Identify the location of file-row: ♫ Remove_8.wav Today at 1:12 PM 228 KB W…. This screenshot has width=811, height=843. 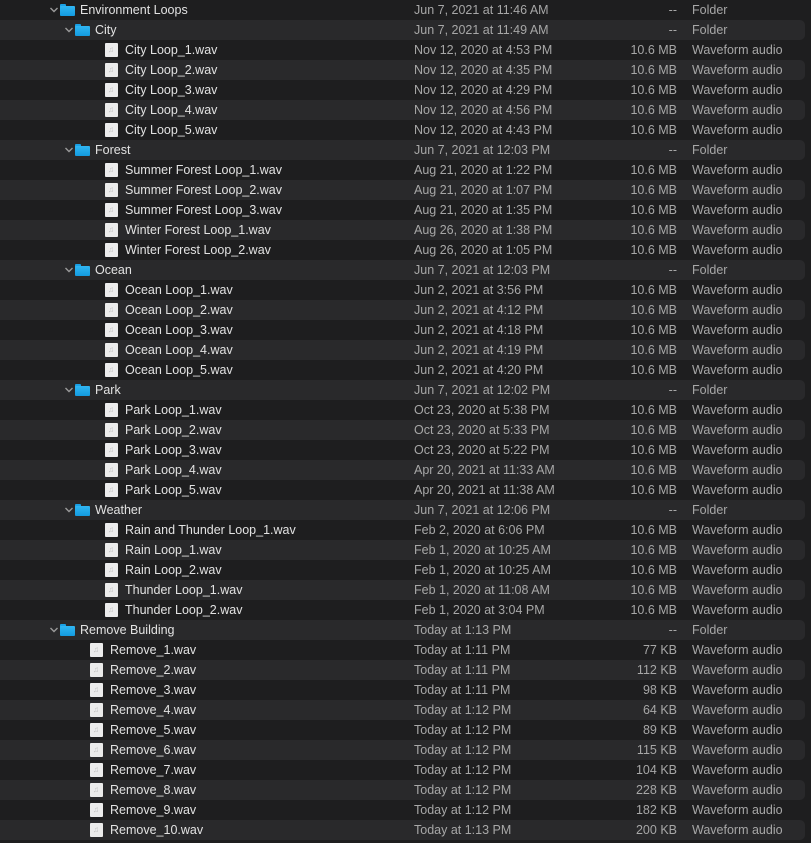
(405, 790).